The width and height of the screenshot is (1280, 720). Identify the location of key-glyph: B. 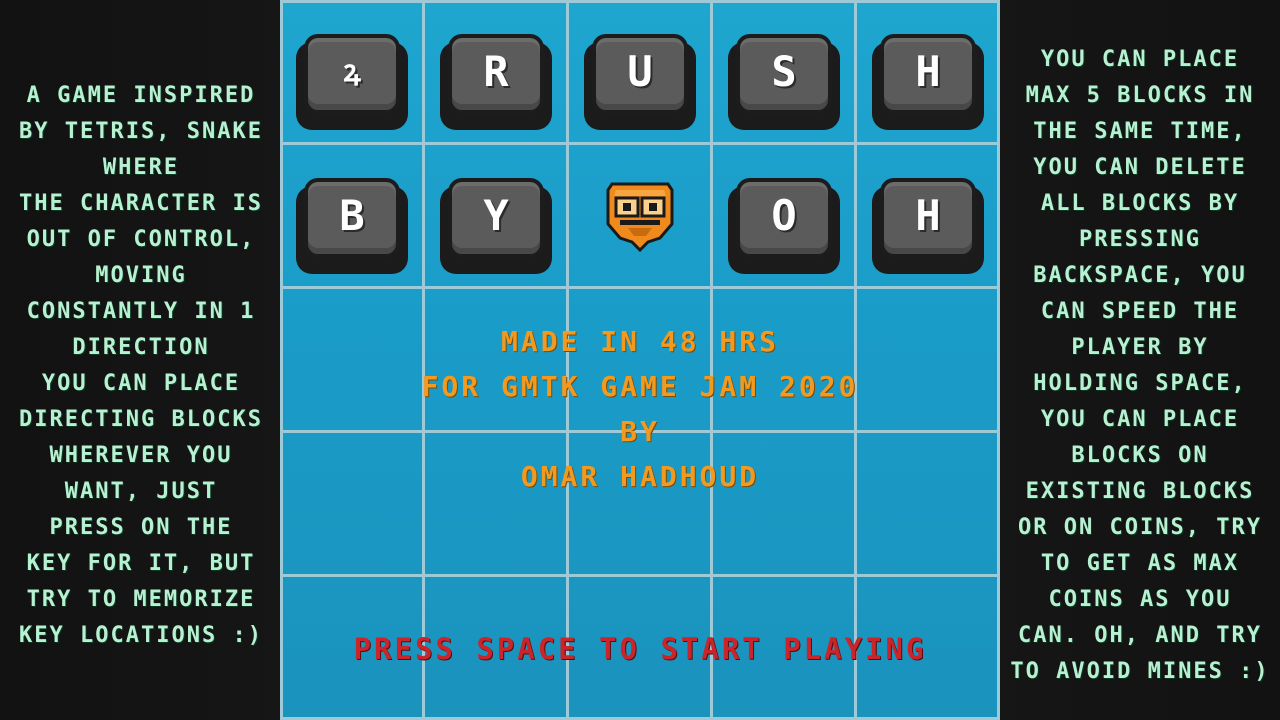
(352, 215).